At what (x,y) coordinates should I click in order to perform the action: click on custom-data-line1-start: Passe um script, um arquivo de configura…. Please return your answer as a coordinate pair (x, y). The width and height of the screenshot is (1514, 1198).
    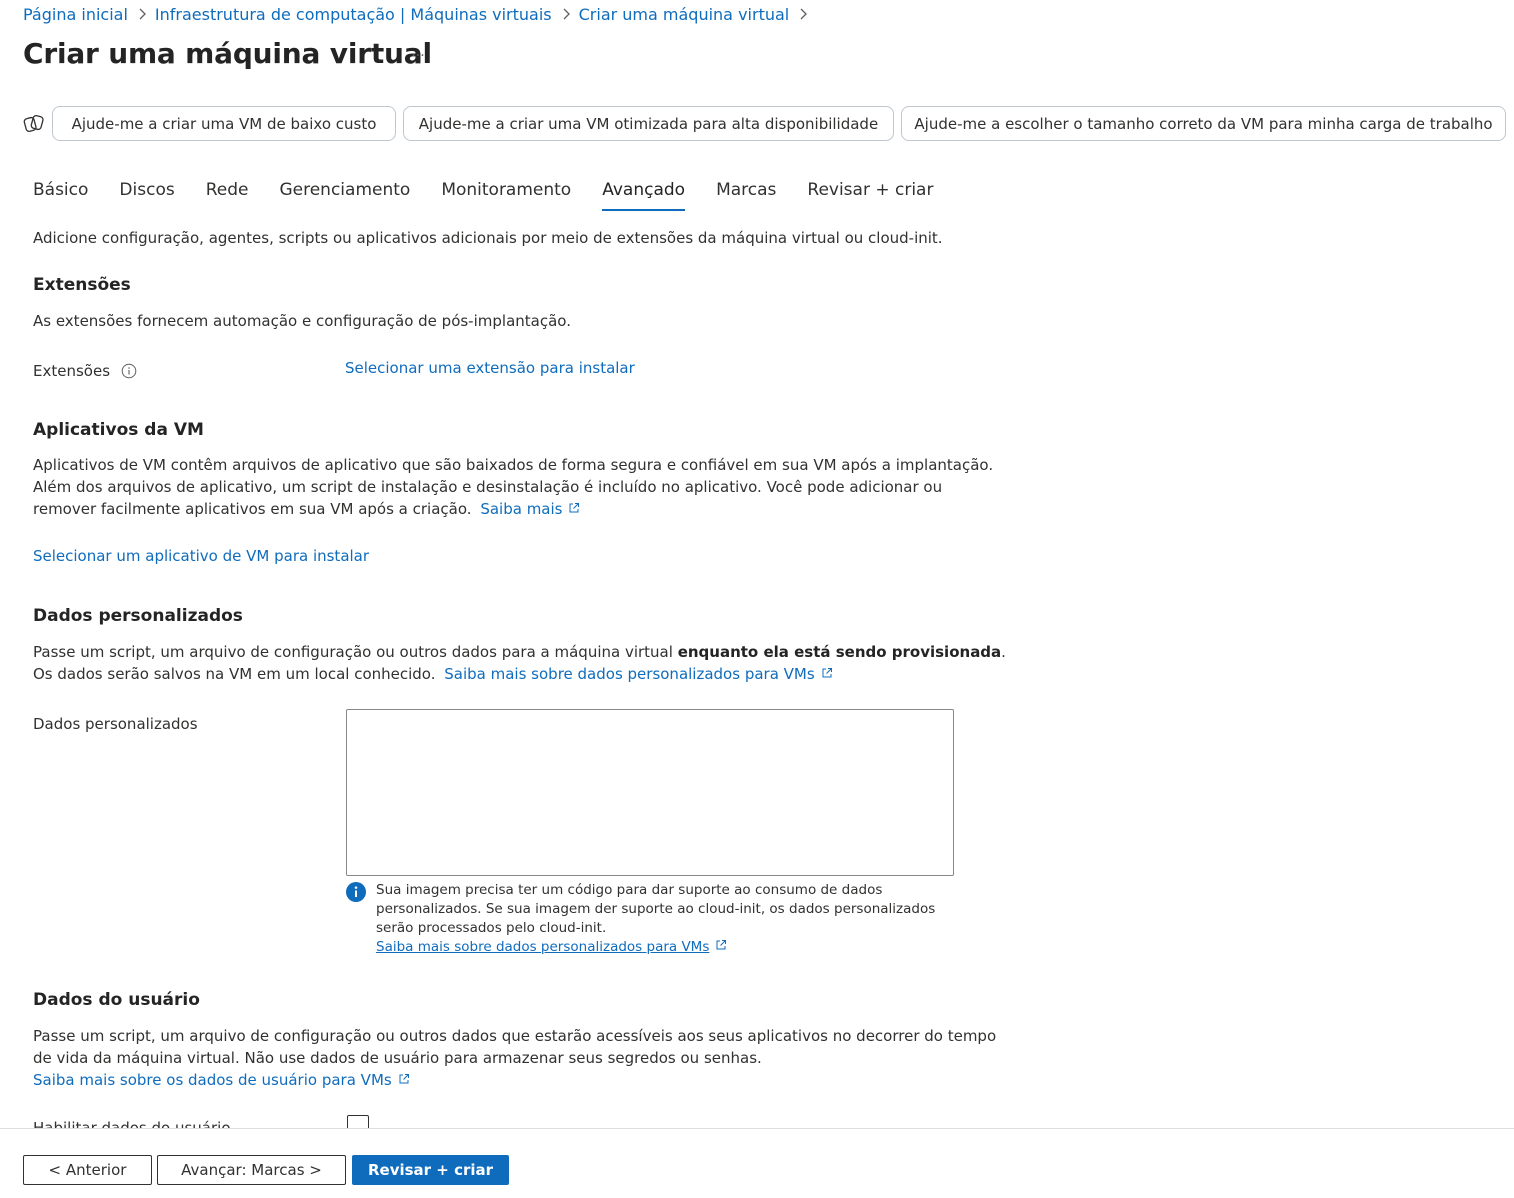
    Looking at the image, I should click on (355, 652).